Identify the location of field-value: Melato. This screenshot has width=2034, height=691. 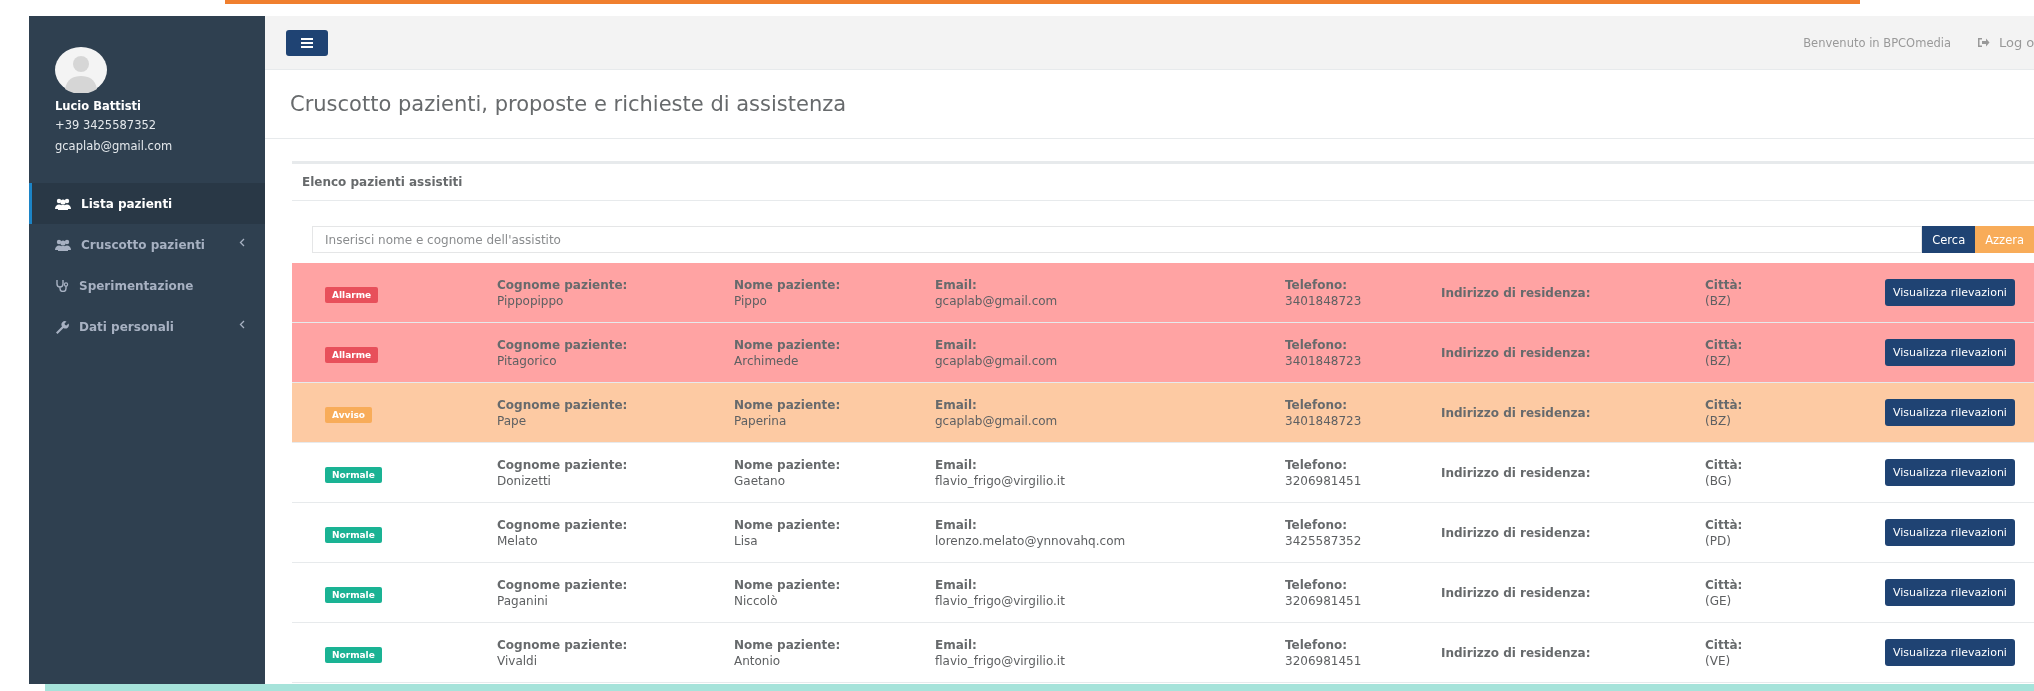
(518, 540).